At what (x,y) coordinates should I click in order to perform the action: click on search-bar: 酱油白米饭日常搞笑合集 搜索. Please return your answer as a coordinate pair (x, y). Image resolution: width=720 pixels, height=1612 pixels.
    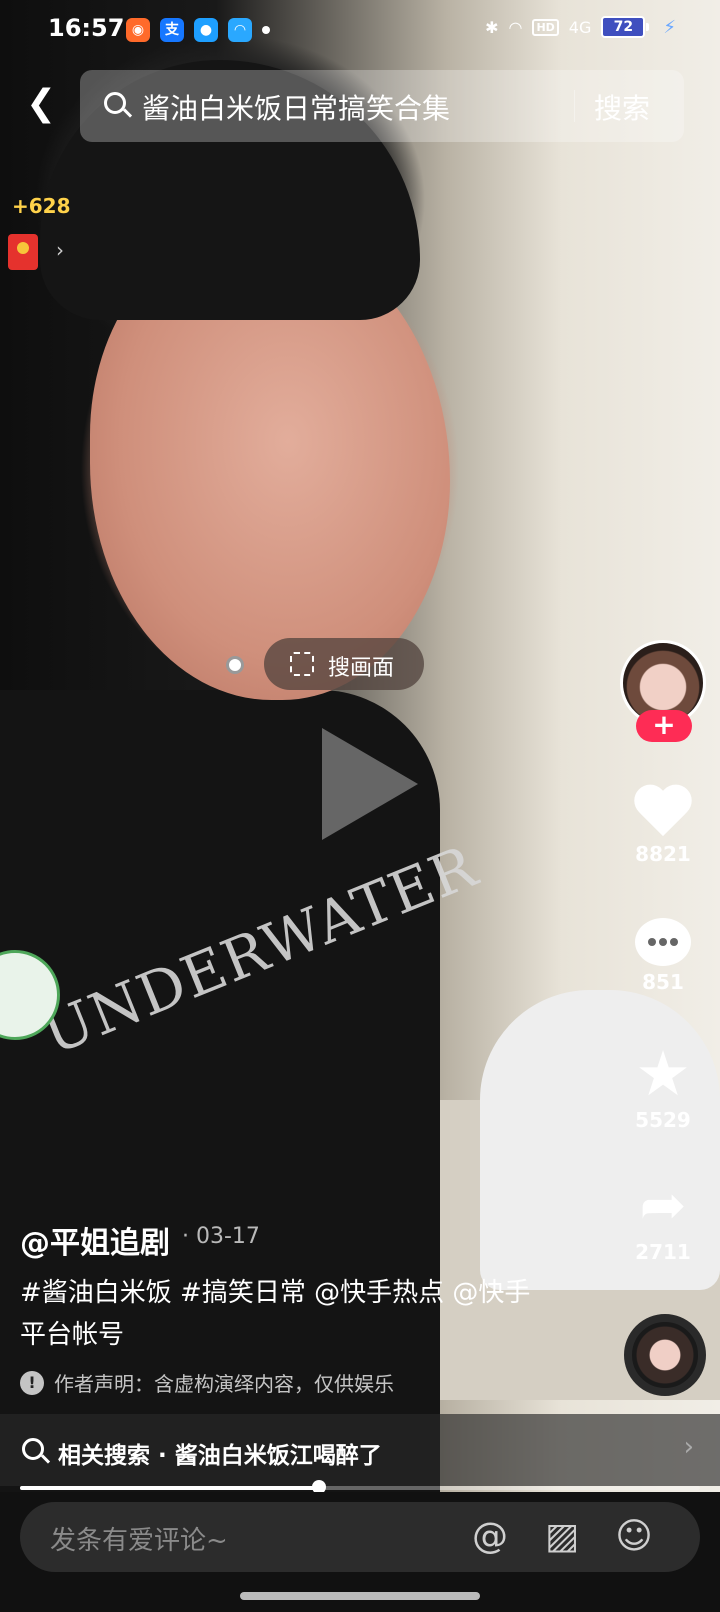
    Looking at the image, I should click on (382, 106).